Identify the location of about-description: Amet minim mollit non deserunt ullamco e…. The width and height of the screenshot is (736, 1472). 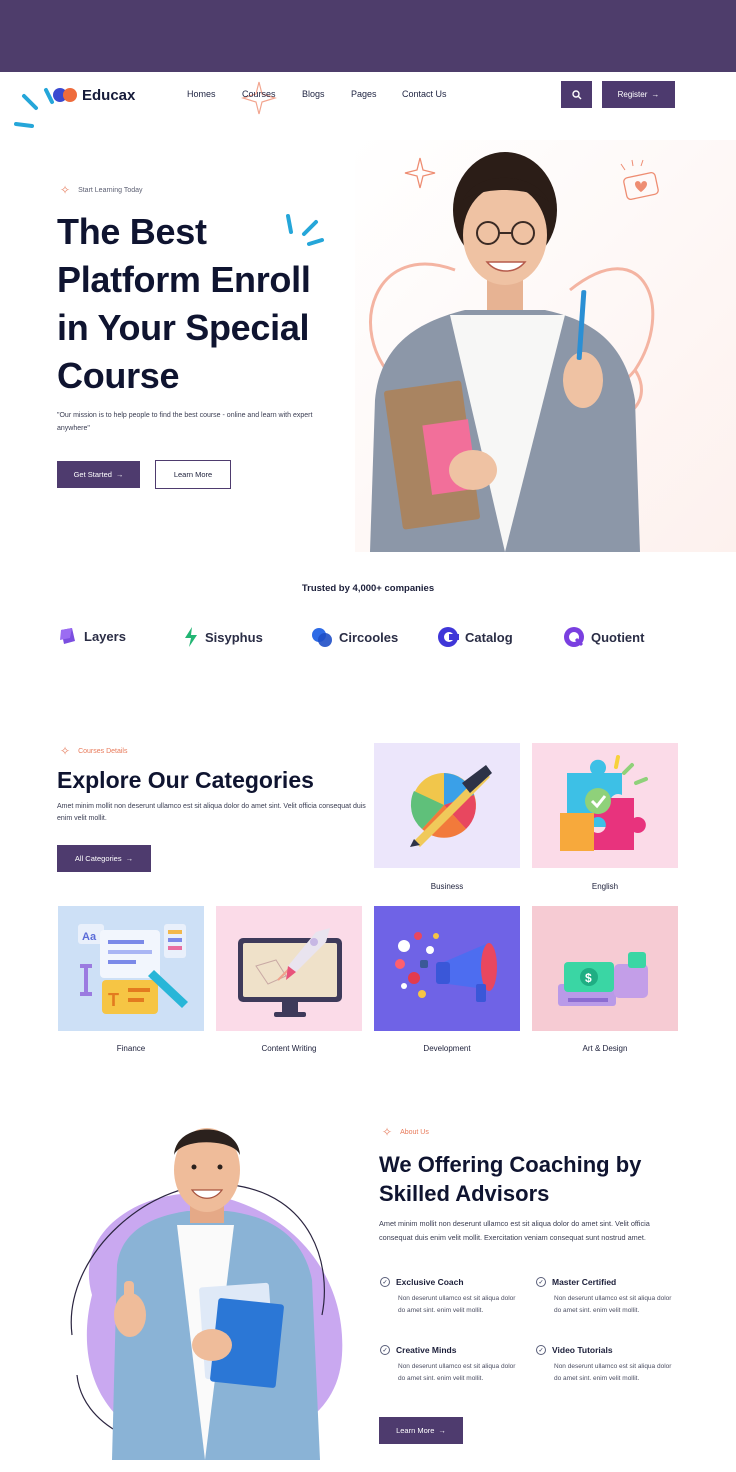
(514, 1230).